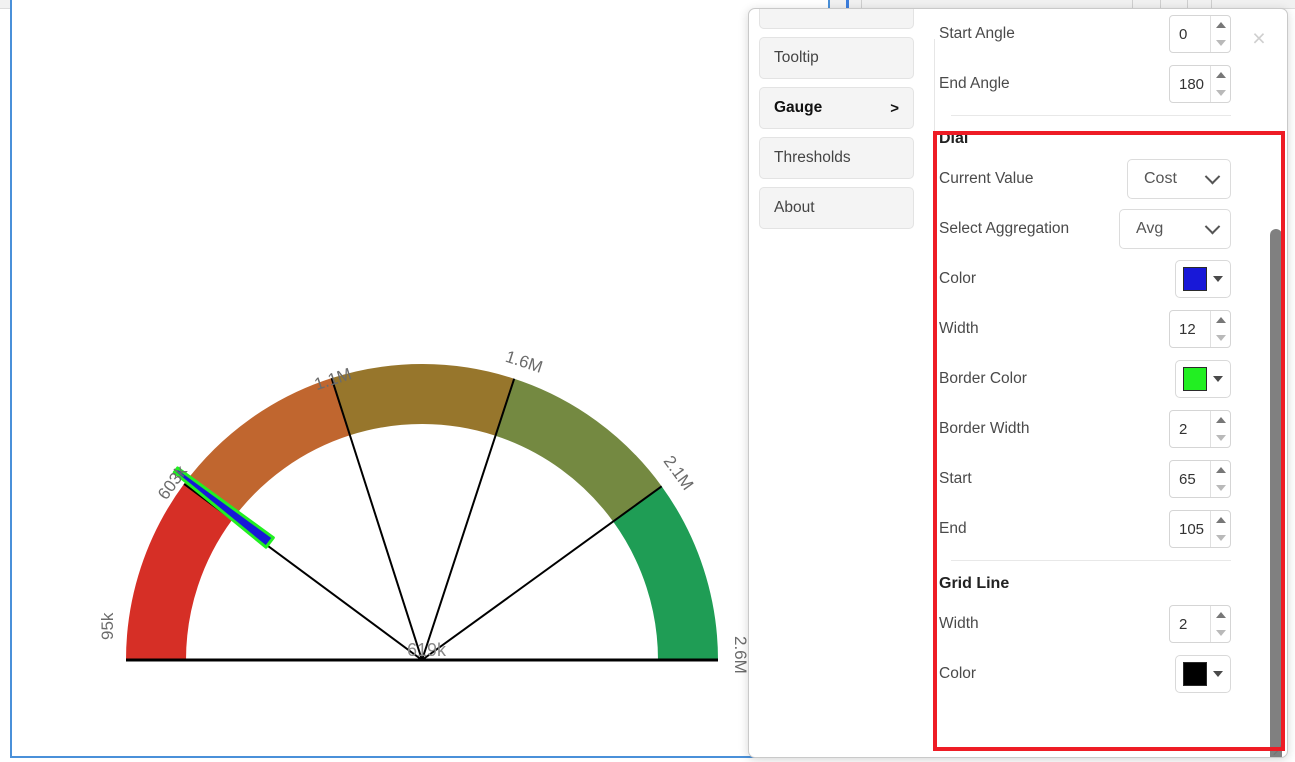  I want to click on field-row-width: Width 2, so click(1113, 624).